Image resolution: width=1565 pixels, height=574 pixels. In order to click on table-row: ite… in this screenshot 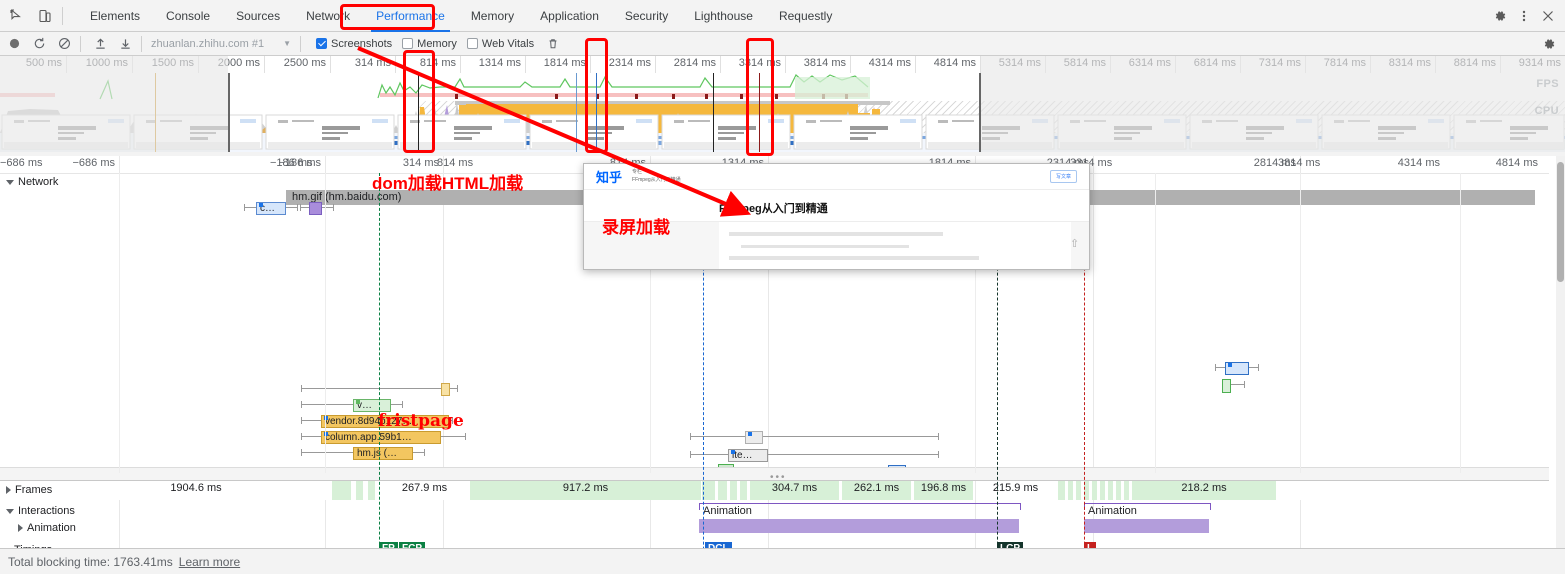, I will do `click(820, 456)`.